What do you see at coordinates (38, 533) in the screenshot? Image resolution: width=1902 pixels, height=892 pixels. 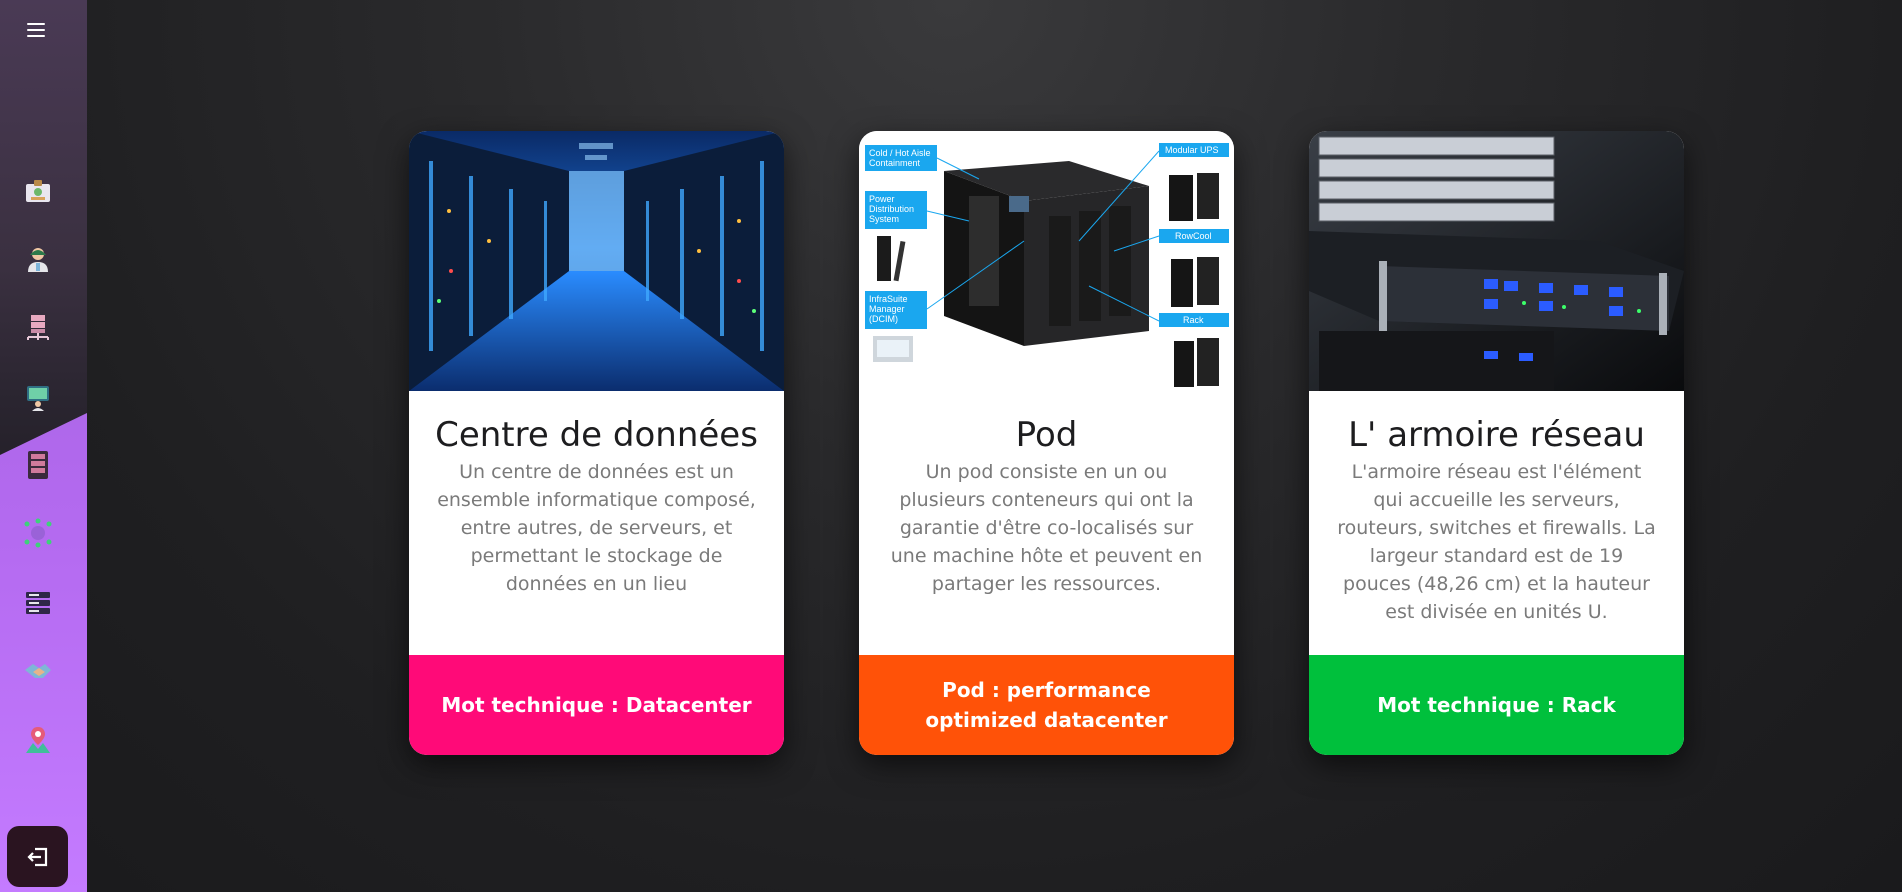 I see `sidebar-item-network-hub-icon` at bounding box center [38, 533].